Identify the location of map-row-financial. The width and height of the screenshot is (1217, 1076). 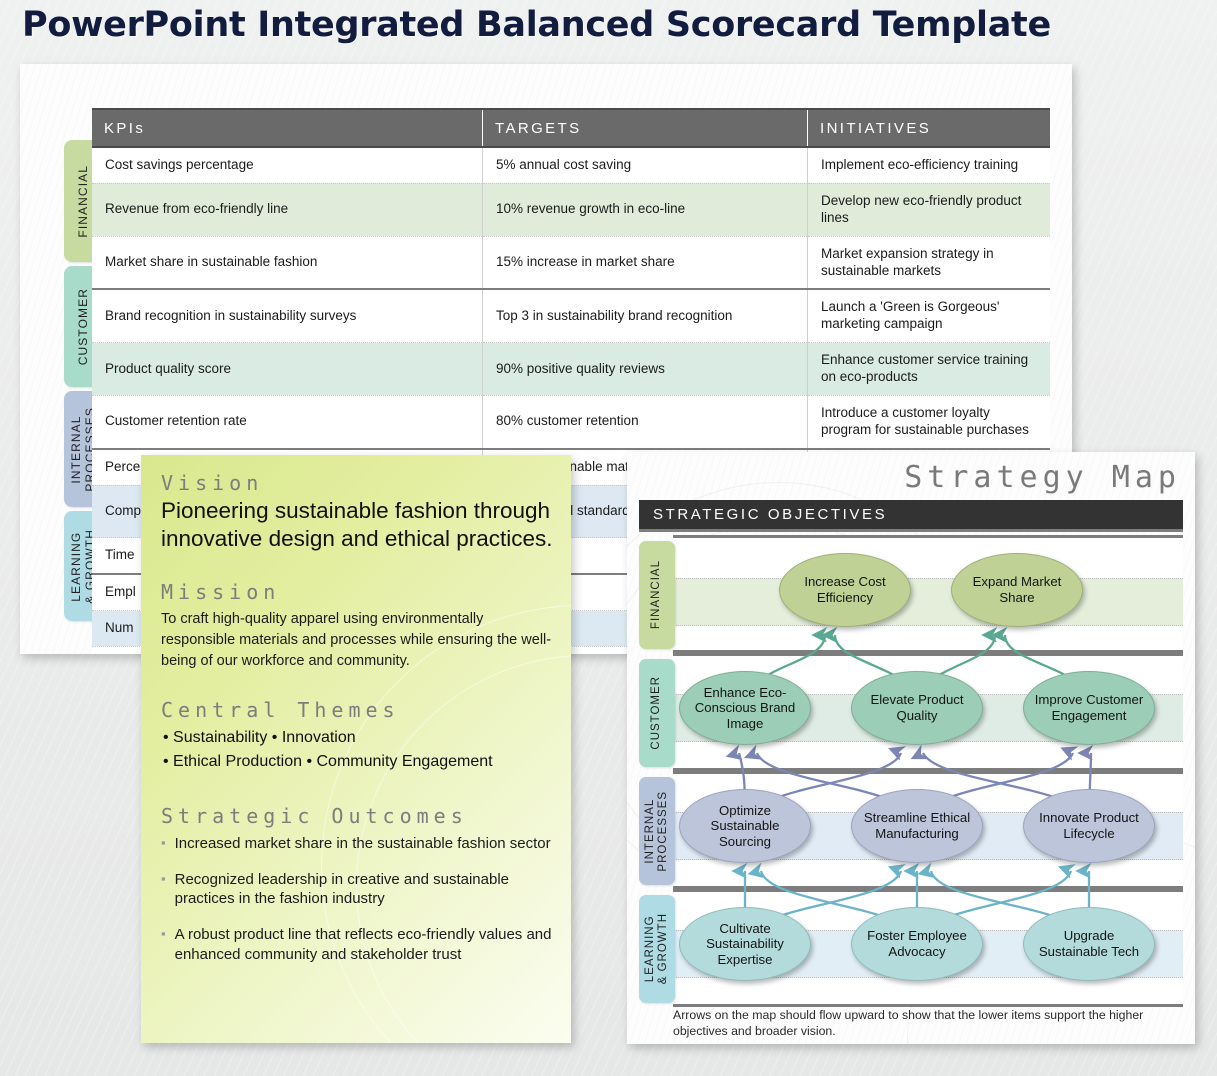
(928, 594).